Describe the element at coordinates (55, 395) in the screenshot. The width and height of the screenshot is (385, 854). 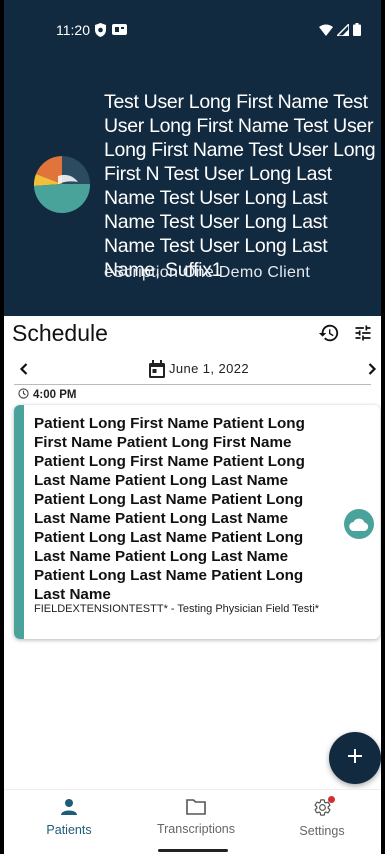
I see `time-slot-label: 4:00 PM` at that location.